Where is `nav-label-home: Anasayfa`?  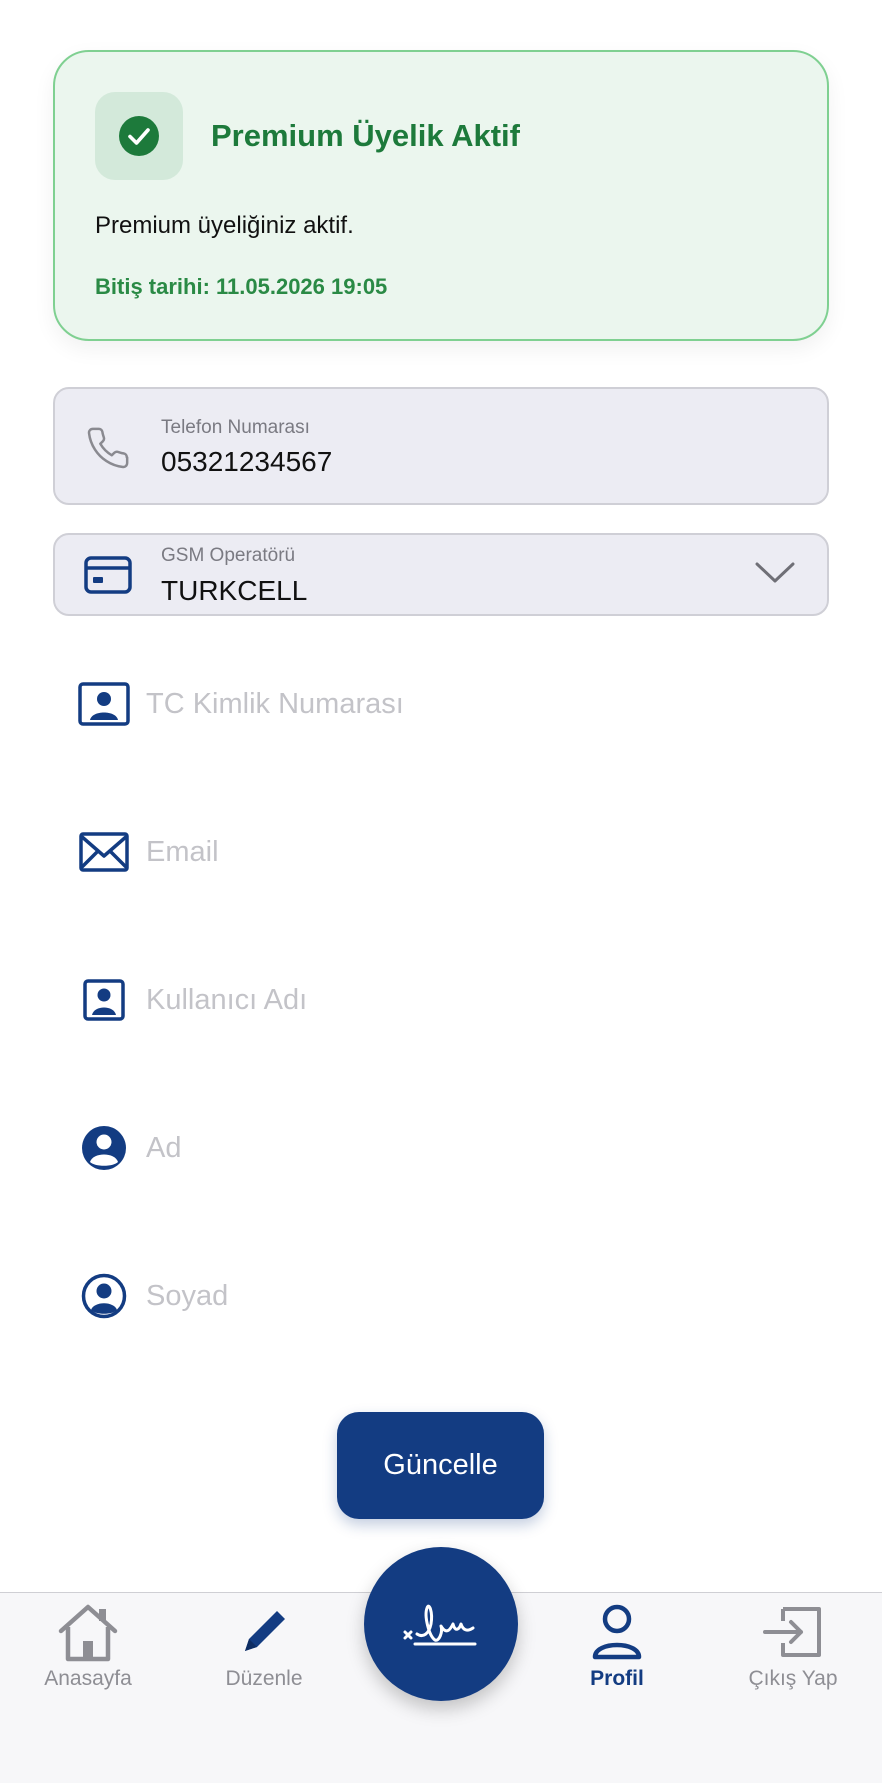 nav-label-home: Anasayfa is located at coordinates (88, 1678).